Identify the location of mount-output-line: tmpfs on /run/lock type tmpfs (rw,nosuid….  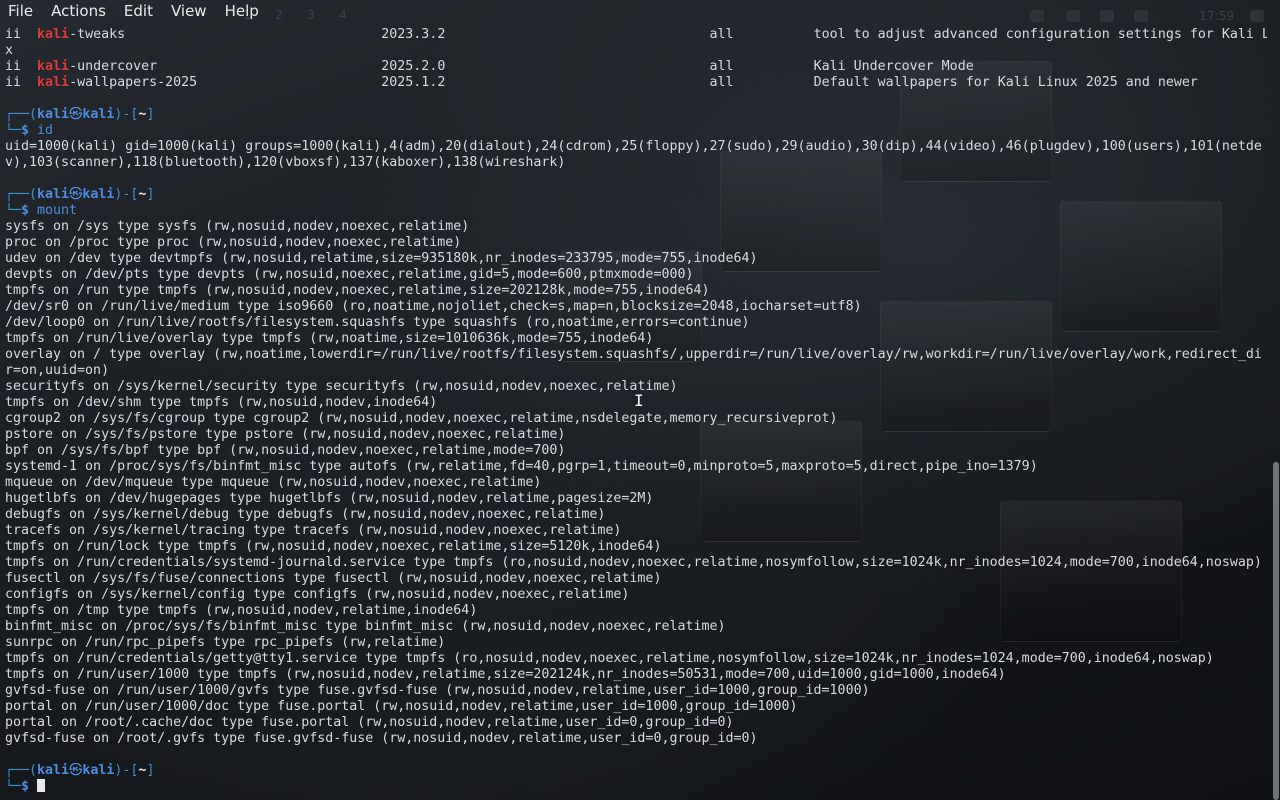
(636, 547).